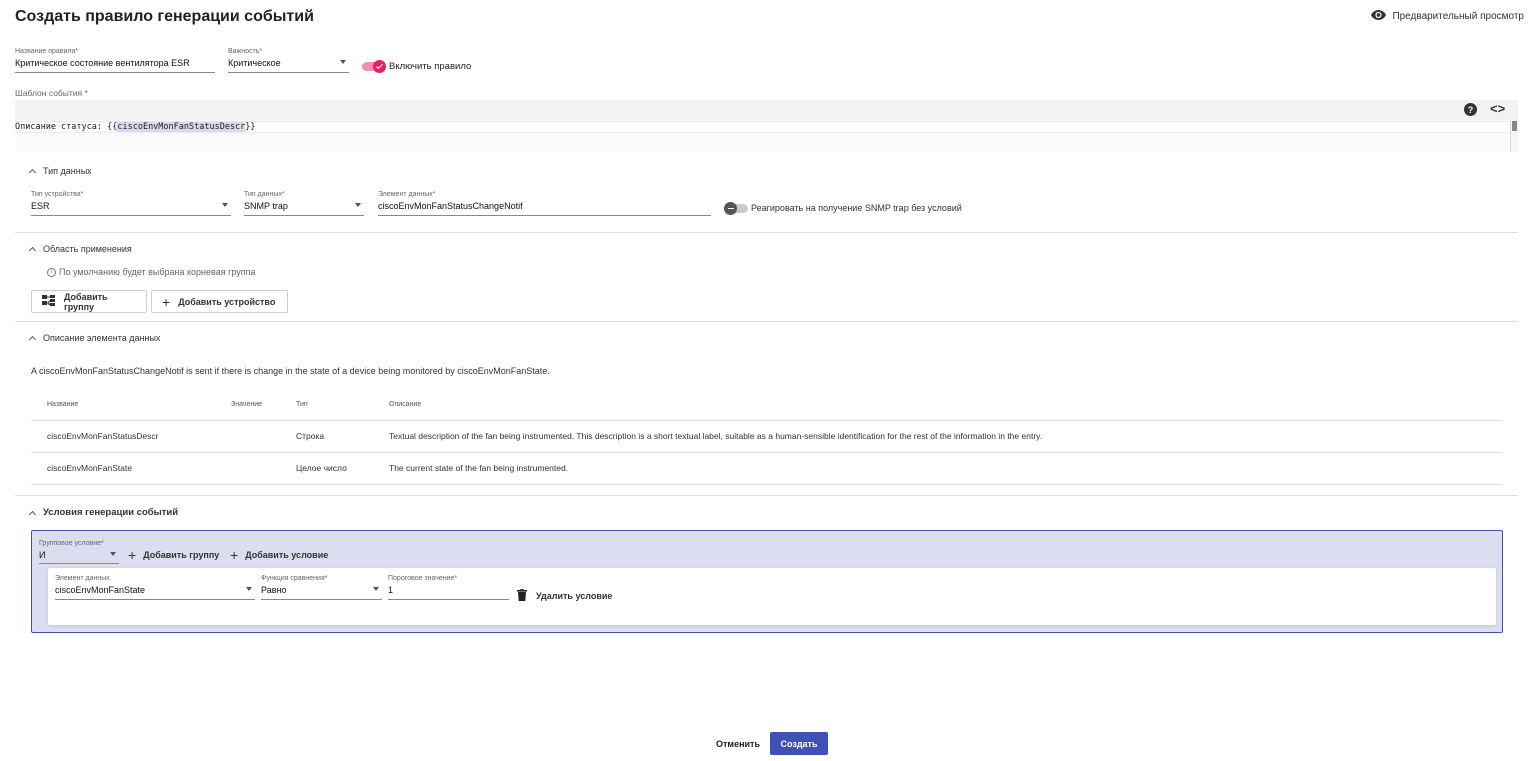 The width and height of the screenshot is (1534, 761). Describe the element at coordinates (405, 405) in the screenshot. I see `column-header-description: Описание` at that location.